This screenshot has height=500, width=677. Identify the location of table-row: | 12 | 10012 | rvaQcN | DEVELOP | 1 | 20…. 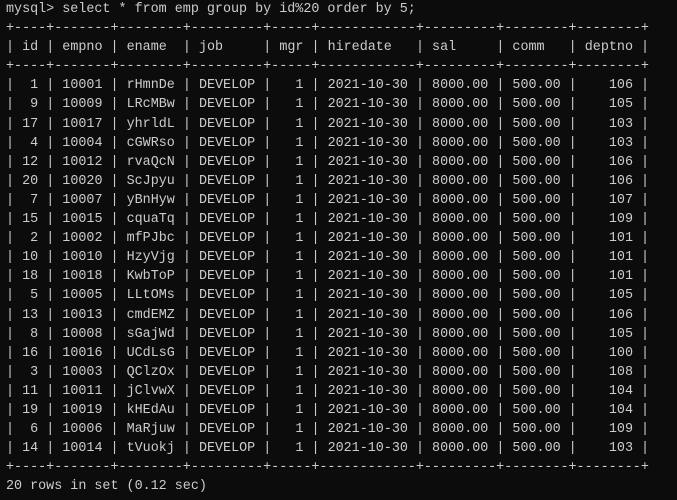
(328, 162).